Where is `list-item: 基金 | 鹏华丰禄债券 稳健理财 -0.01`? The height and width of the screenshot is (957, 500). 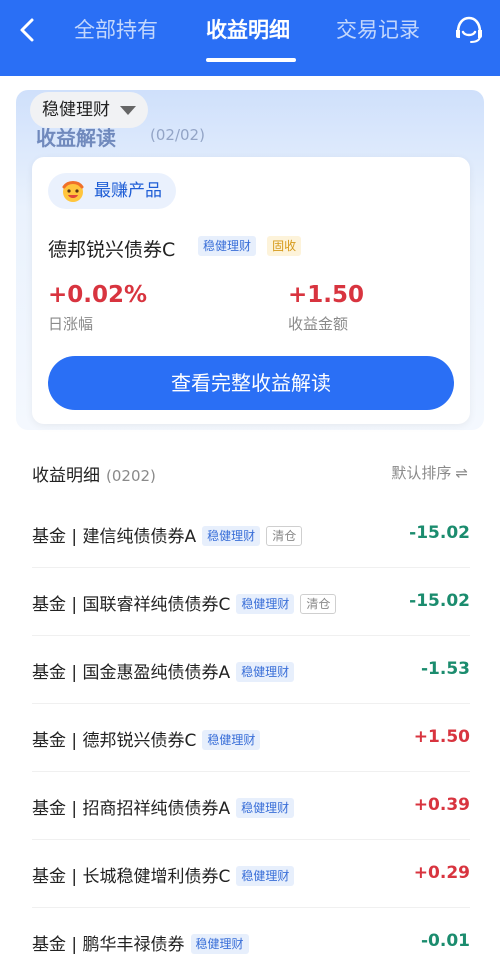 list-item: 基金 | 鹏华丰禄债券 稳健理财 -0.01 is located at coordinates (251, 932).